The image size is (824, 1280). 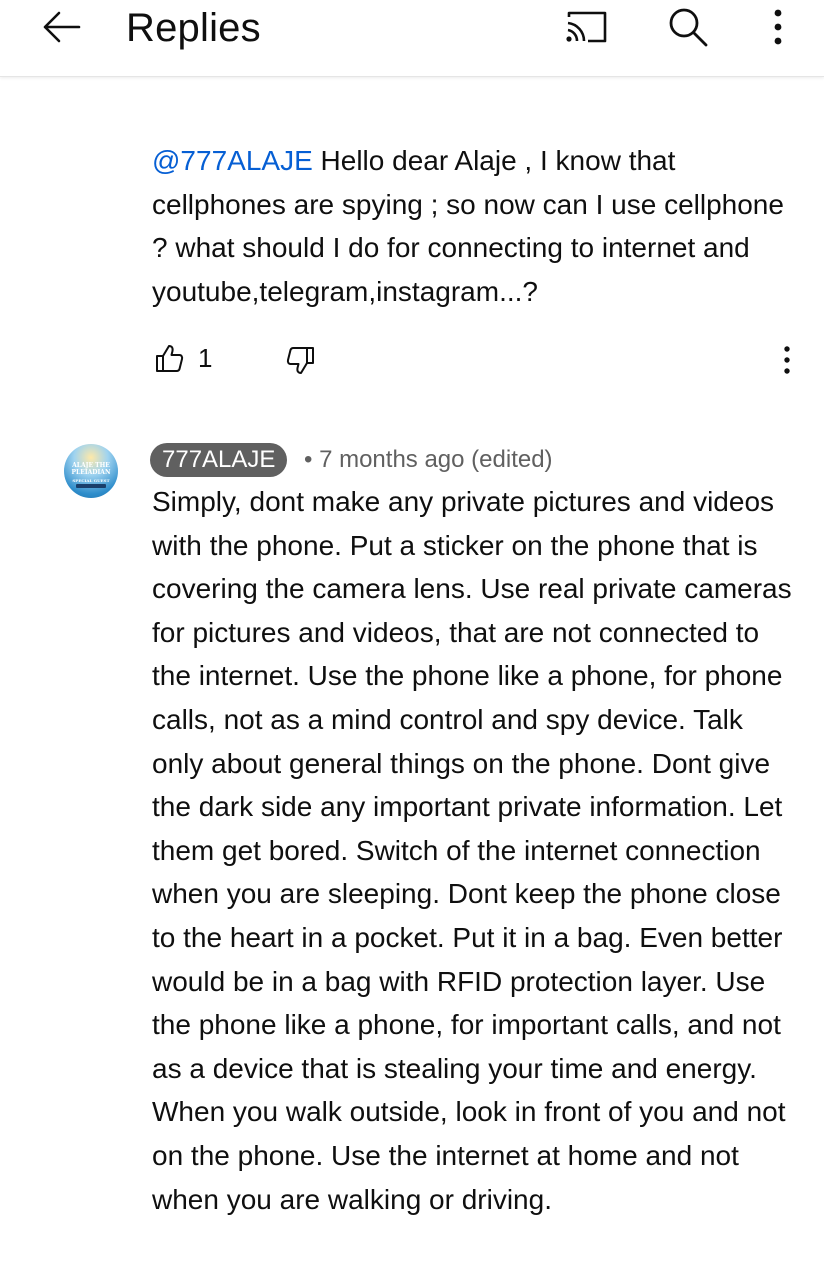 I want to click on avatar-text-line: SPECIAL GUEST, so click(x=91, y=480).